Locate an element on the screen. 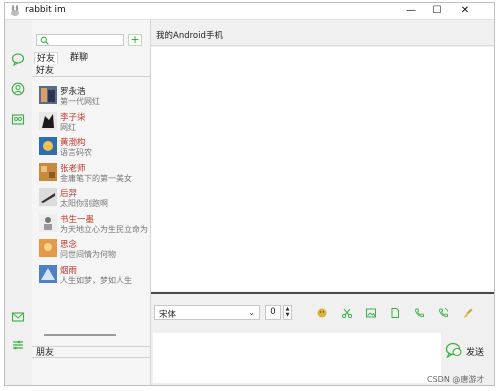 Image resolution: width=499 pixels, height=391 pixels. friend-group-footer: 朋友 is located at coordinates (91, 352).